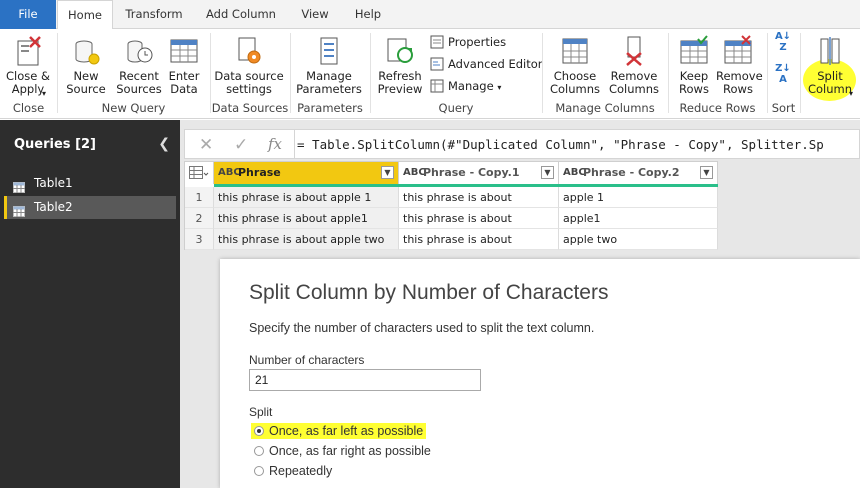  What do you see at coordinates (306, 197) in the screenshot?
I see `table-cell: this phrase is about apple 1` at bounding box center [306, 197].